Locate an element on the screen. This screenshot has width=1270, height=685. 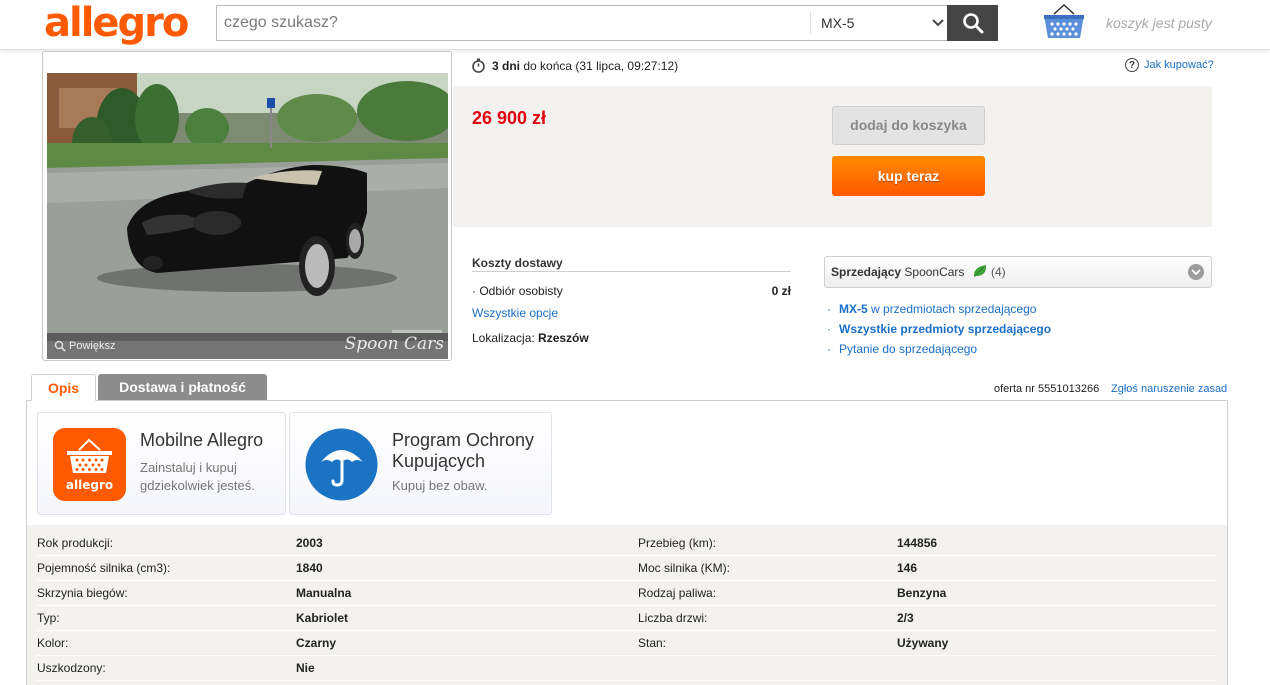
shipping-option: · Odbiór osobisty 0 zł is located at coordinates (631, 291).